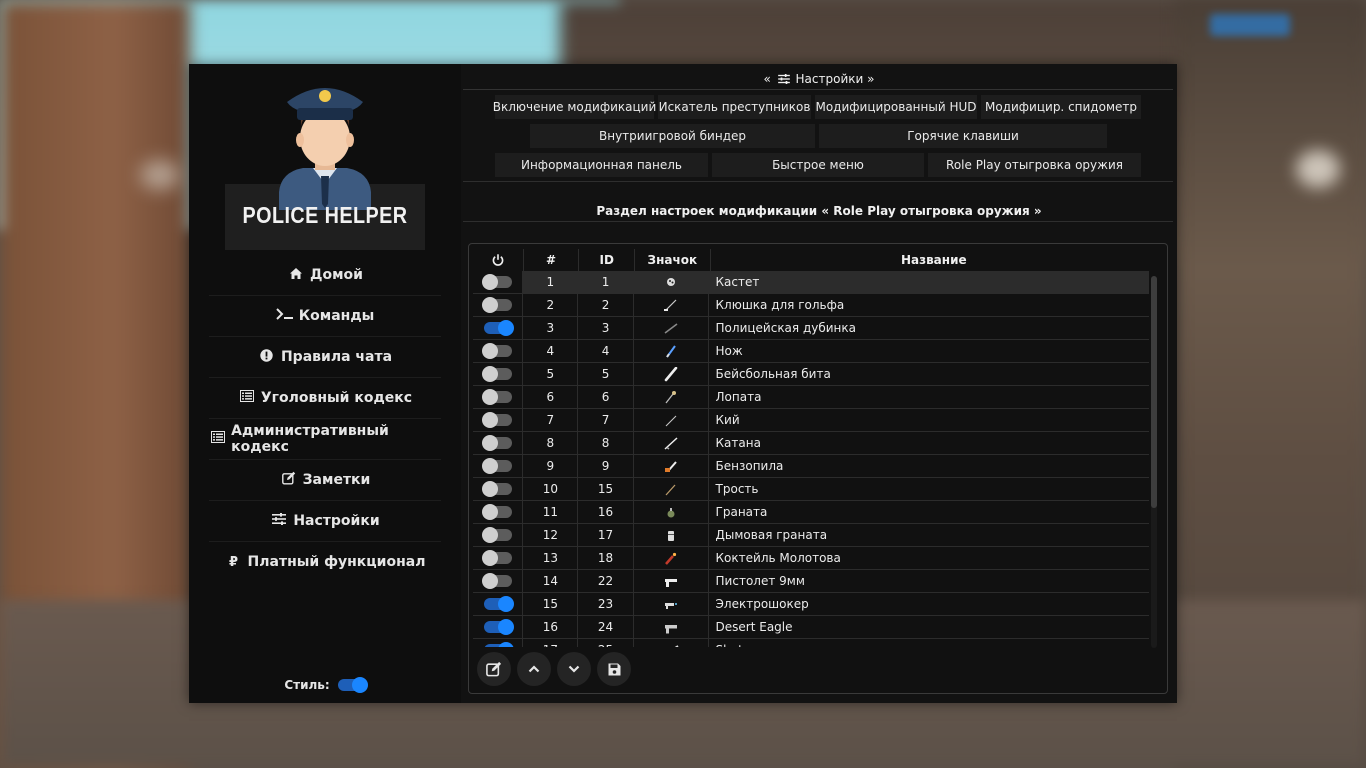 The height and width of the screenshot is (768, 1366). Describe the element at coordinates (284, 316) in the screenshot. I see `terminal-icon` at that location.